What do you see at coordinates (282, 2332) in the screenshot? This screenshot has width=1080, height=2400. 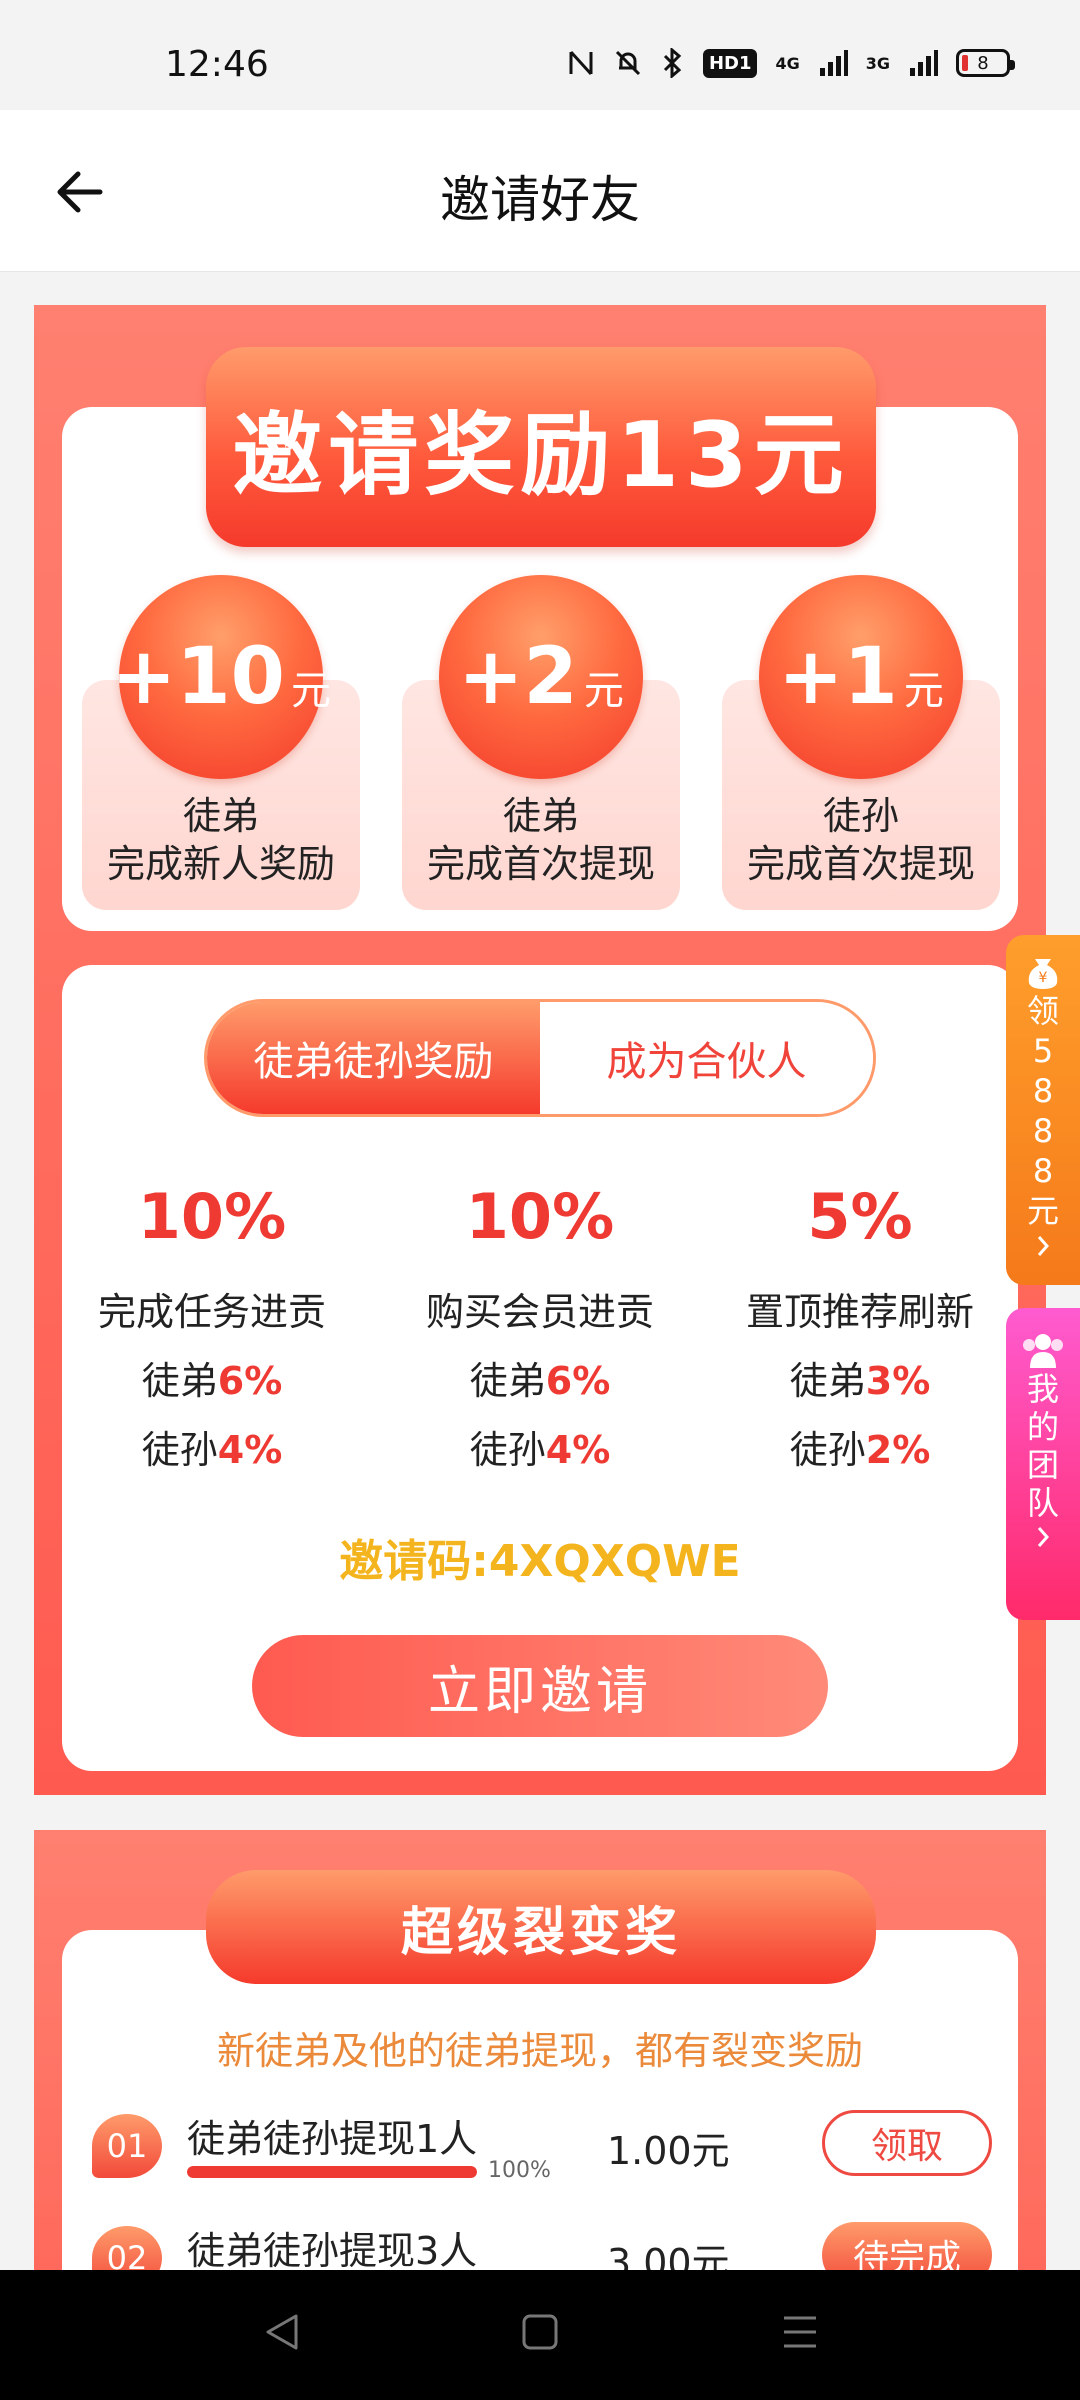 I see `nav-back-icon` at bounding box center [282, 2332].